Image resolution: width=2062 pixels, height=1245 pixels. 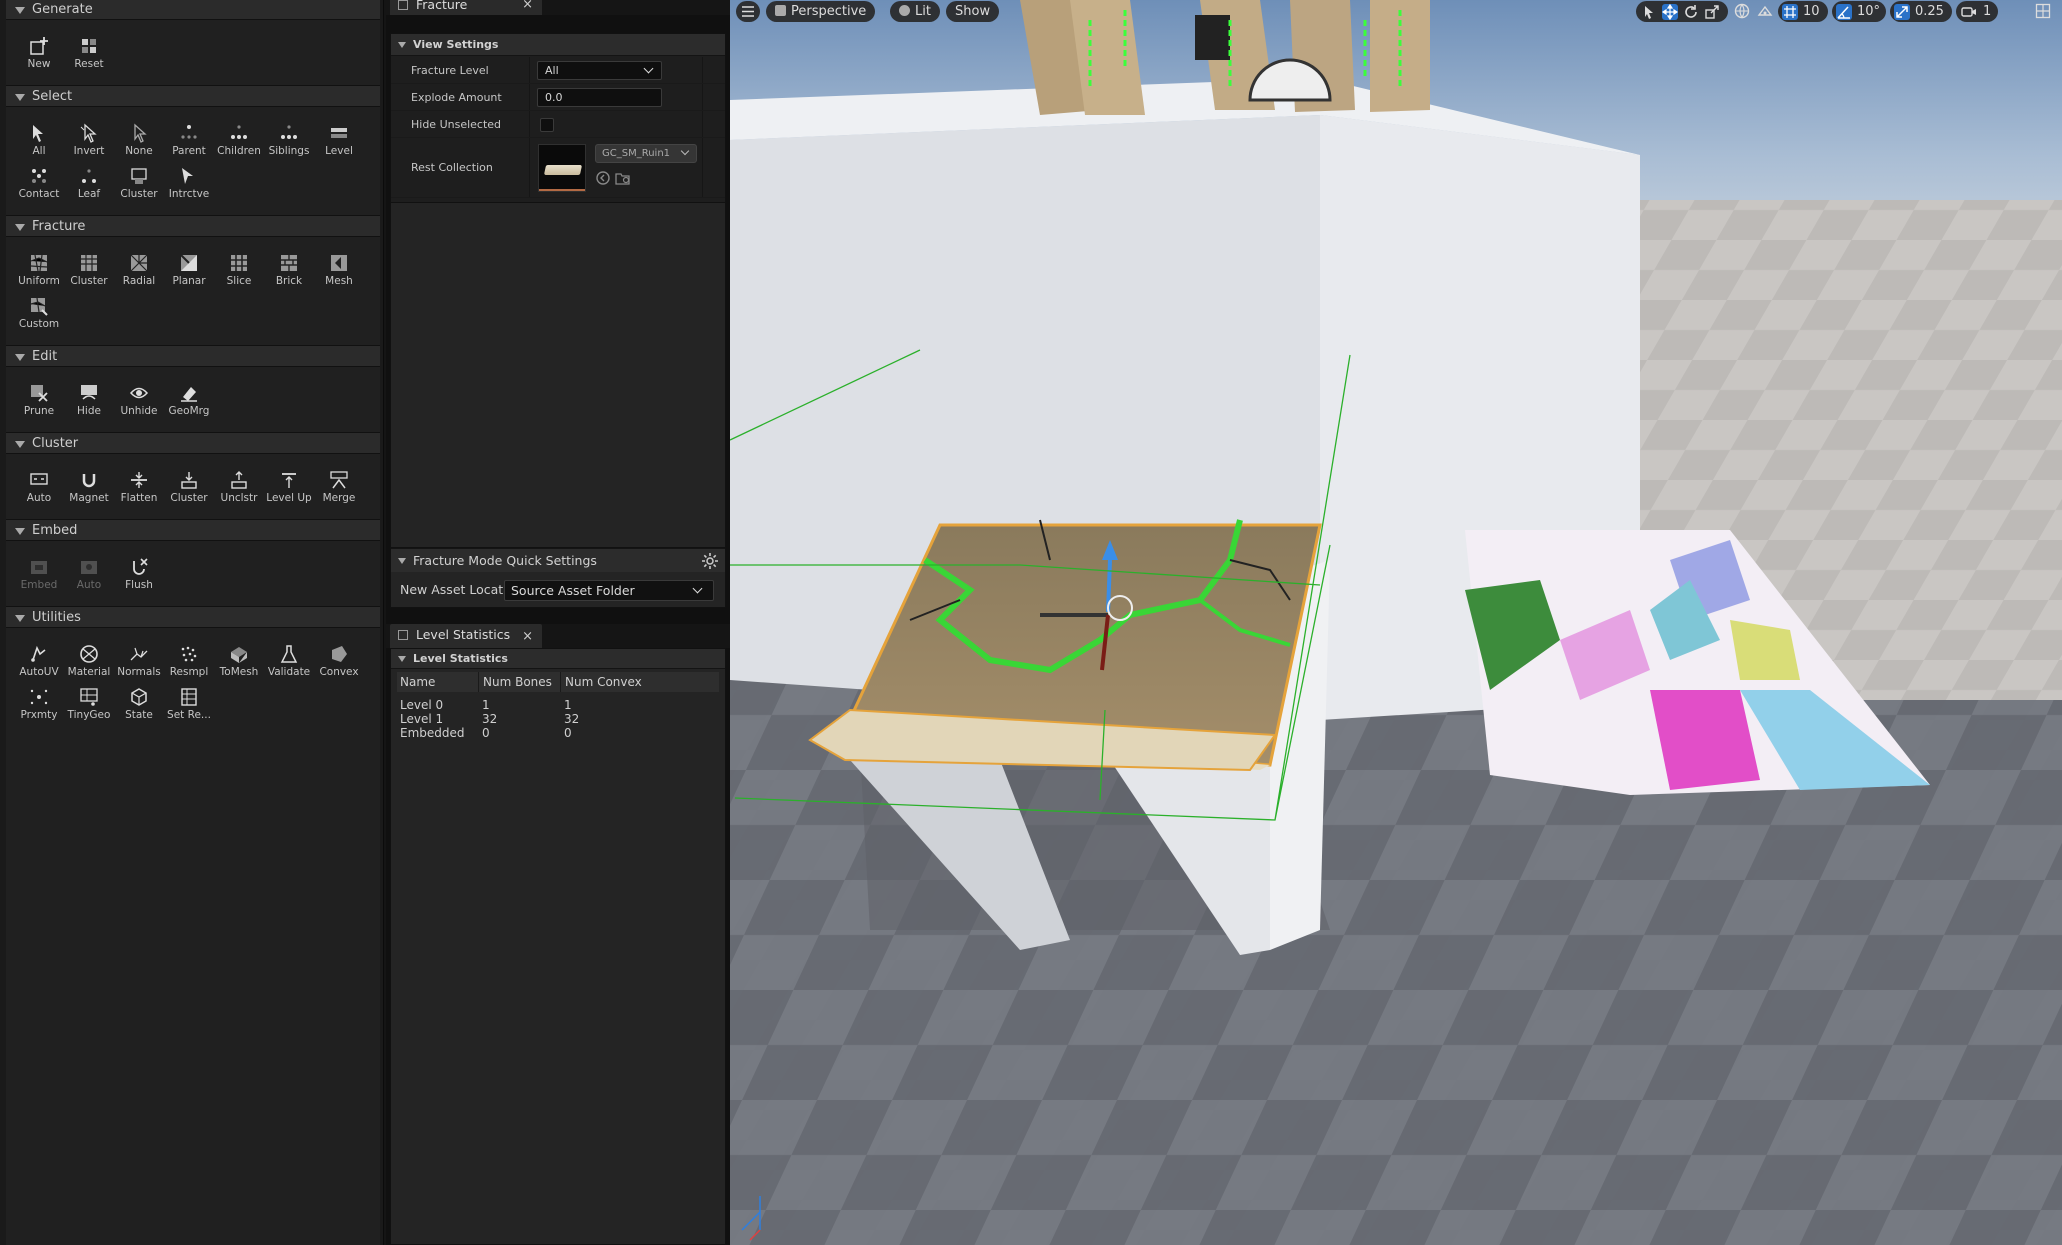 What do you see at coordinates (601, 682) in the screenshot?
I see `column-header-num-convex: Num Convex` at bounding box center [601, 682].